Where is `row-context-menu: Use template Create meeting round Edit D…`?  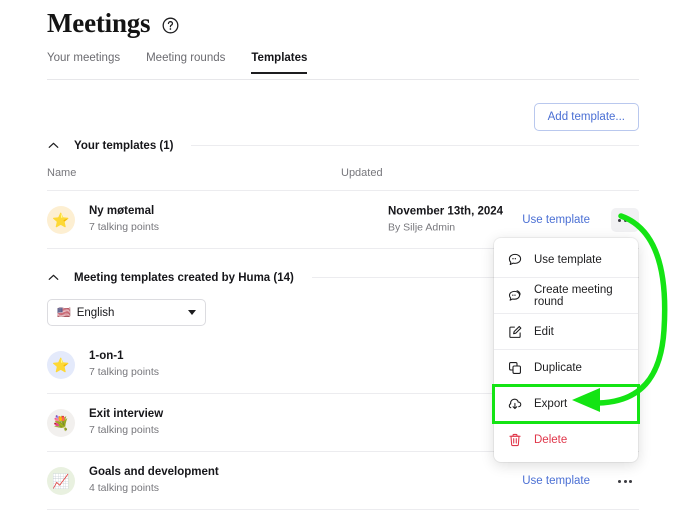 row-context-menu: Use template Create meeting round Edit D… is located at coordinates (566, 350).